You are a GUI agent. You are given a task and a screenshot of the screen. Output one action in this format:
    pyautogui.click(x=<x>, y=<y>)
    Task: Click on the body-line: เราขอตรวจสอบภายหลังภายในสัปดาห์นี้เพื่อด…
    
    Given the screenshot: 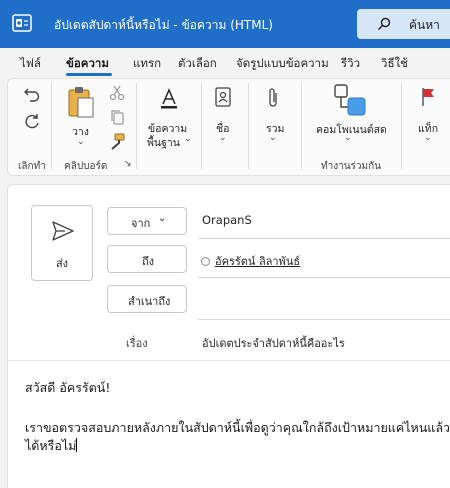 What is the action you would take?
    pyautogui.click(x=237, y=428)
    